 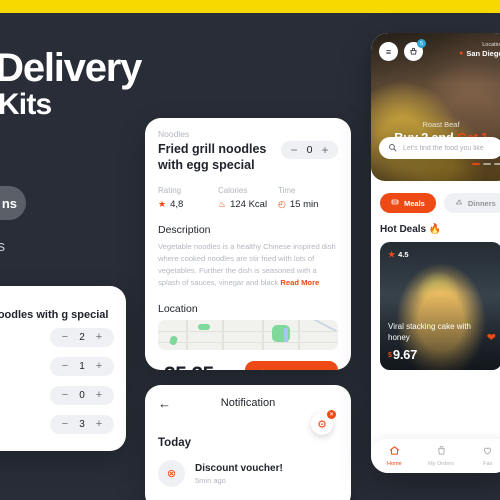 I want to click on tab-my-orders: My Orders, so click(x=441, y=456).